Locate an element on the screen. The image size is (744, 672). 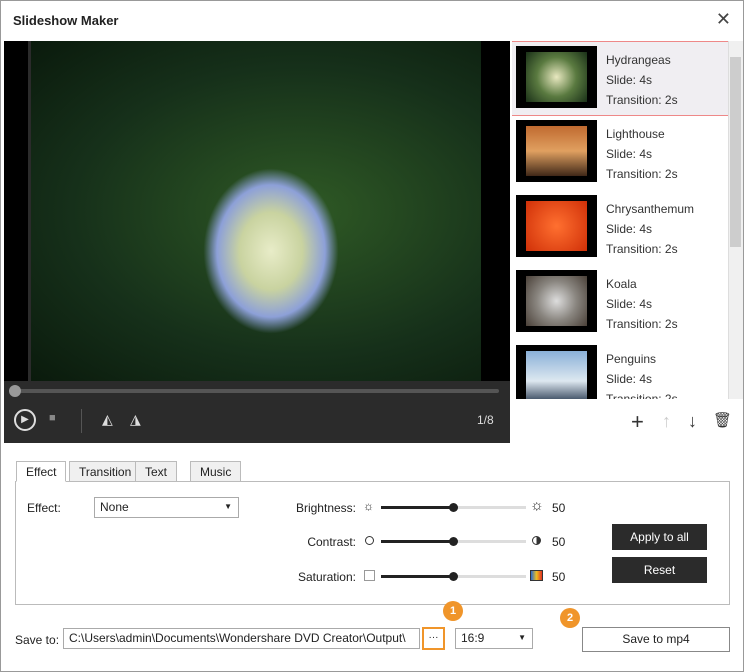
apply-to-all-button: Apply to all is located at coordinates (659, 537).